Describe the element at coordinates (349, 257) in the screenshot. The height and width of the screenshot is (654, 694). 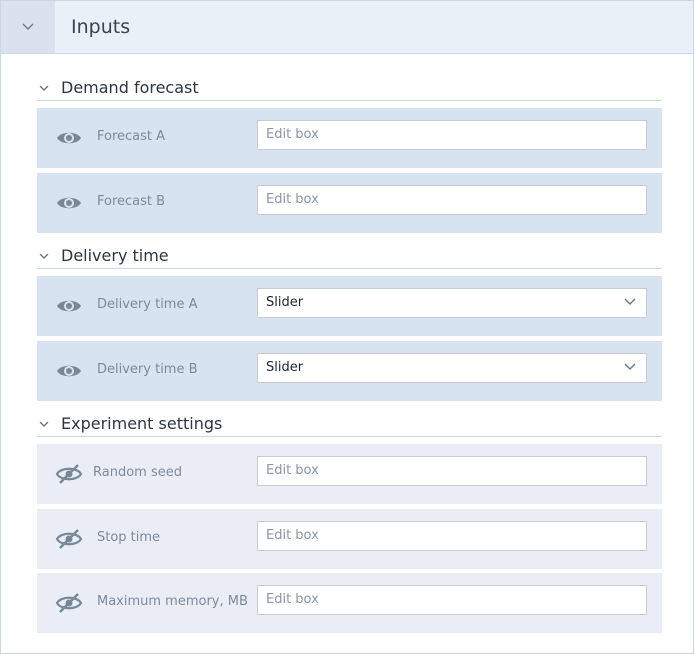
I see `section-delivery-time: Delivery time` at that location.